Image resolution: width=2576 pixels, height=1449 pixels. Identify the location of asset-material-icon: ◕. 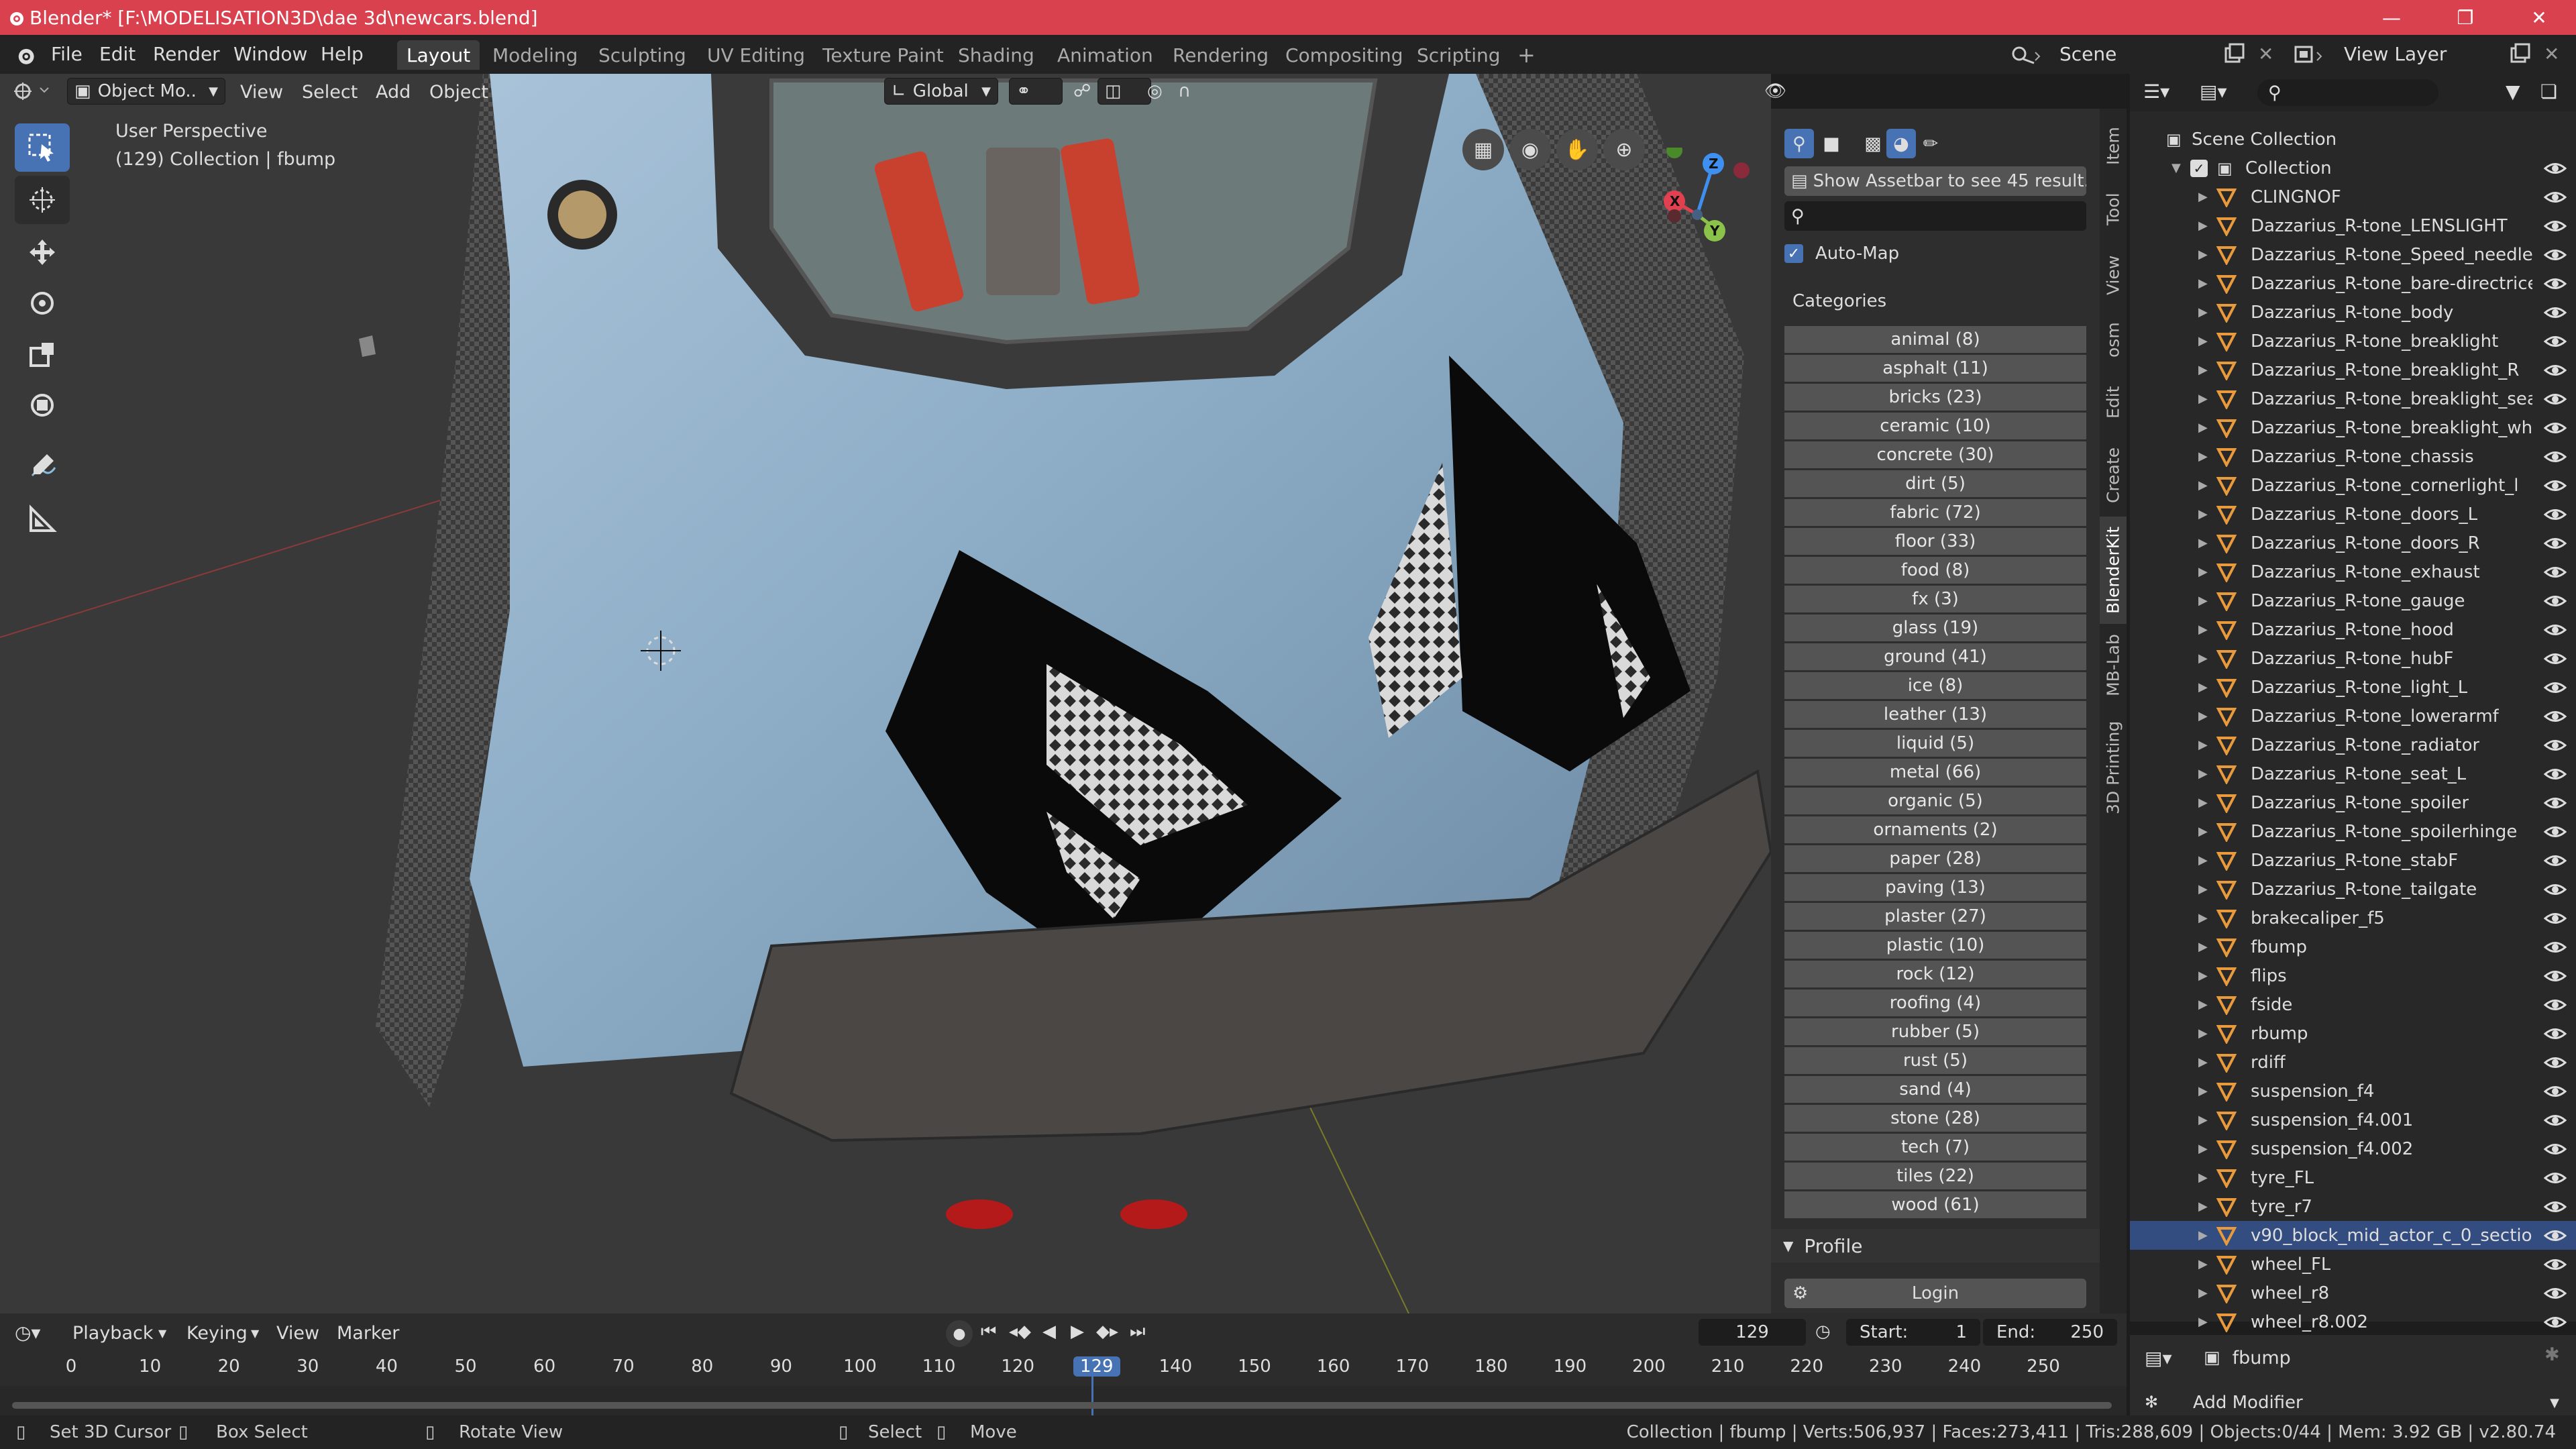
(1901, 143).